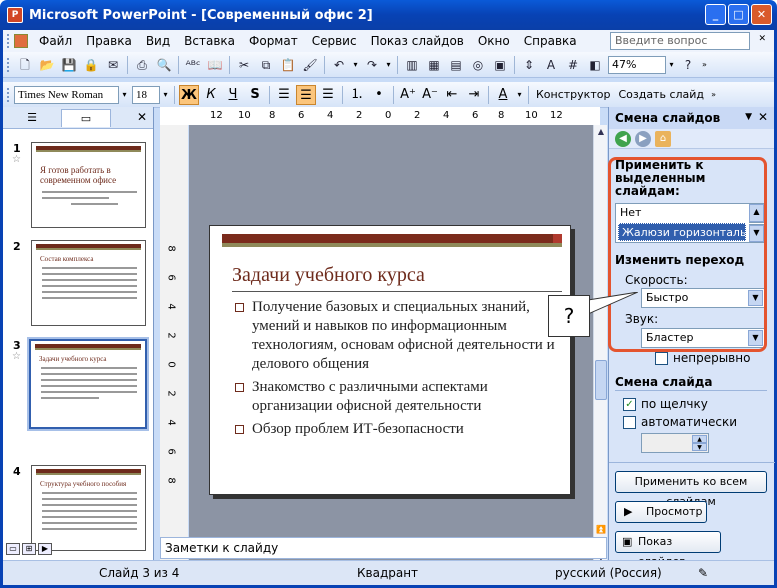  Describe the element at coordinates (88, 384) in the screenshot. I see `slide-thumbnail-selected: Задачи учебного курса` at that location.